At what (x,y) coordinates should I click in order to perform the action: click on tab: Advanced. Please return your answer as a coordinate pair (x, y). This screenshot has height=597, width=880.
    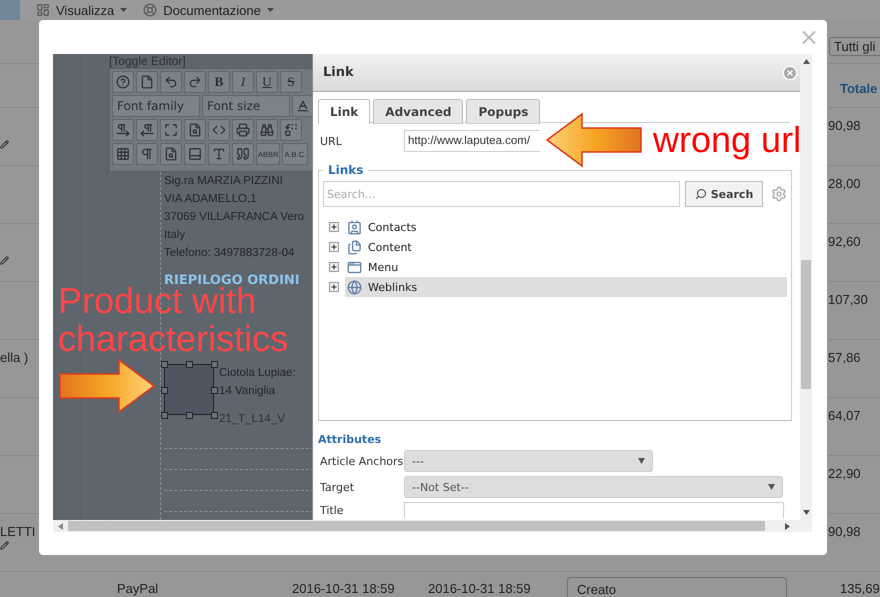
    Looking at the image, I should click on (418, 111).